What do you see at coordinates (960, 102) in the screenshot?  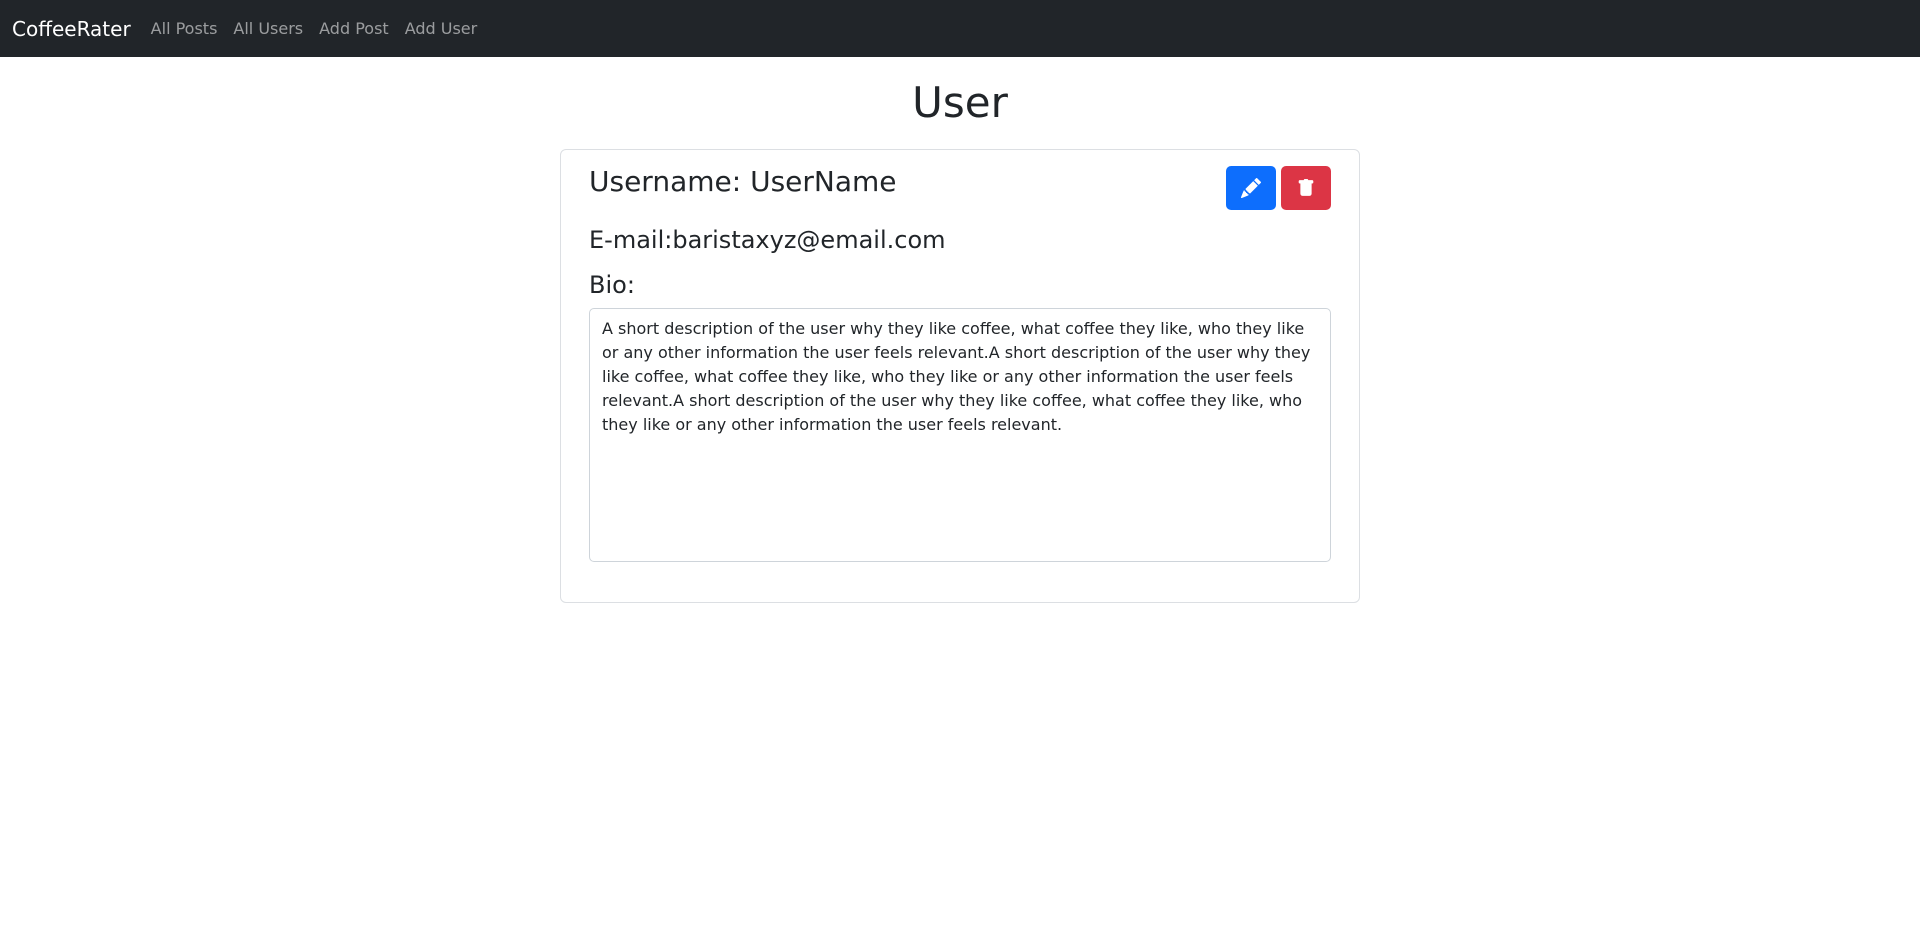 I see `page-title: User` at bounding box center [960, 102].